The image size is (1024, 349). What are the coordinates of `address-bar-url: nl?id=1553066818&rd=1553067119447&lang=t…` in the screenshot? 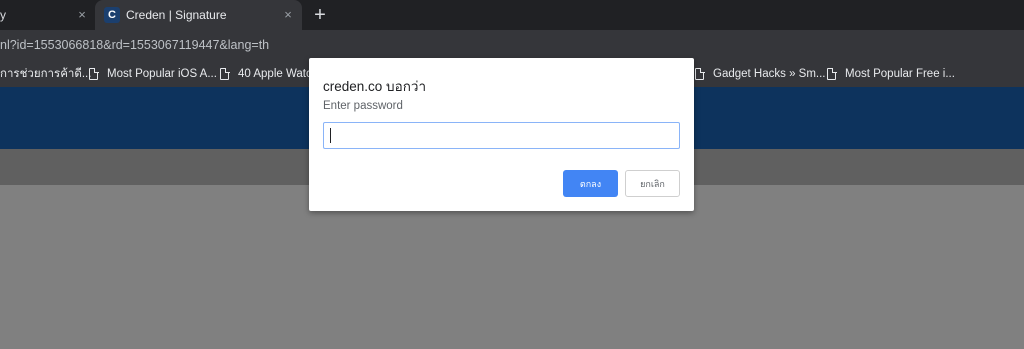 It's located at (134, 45).